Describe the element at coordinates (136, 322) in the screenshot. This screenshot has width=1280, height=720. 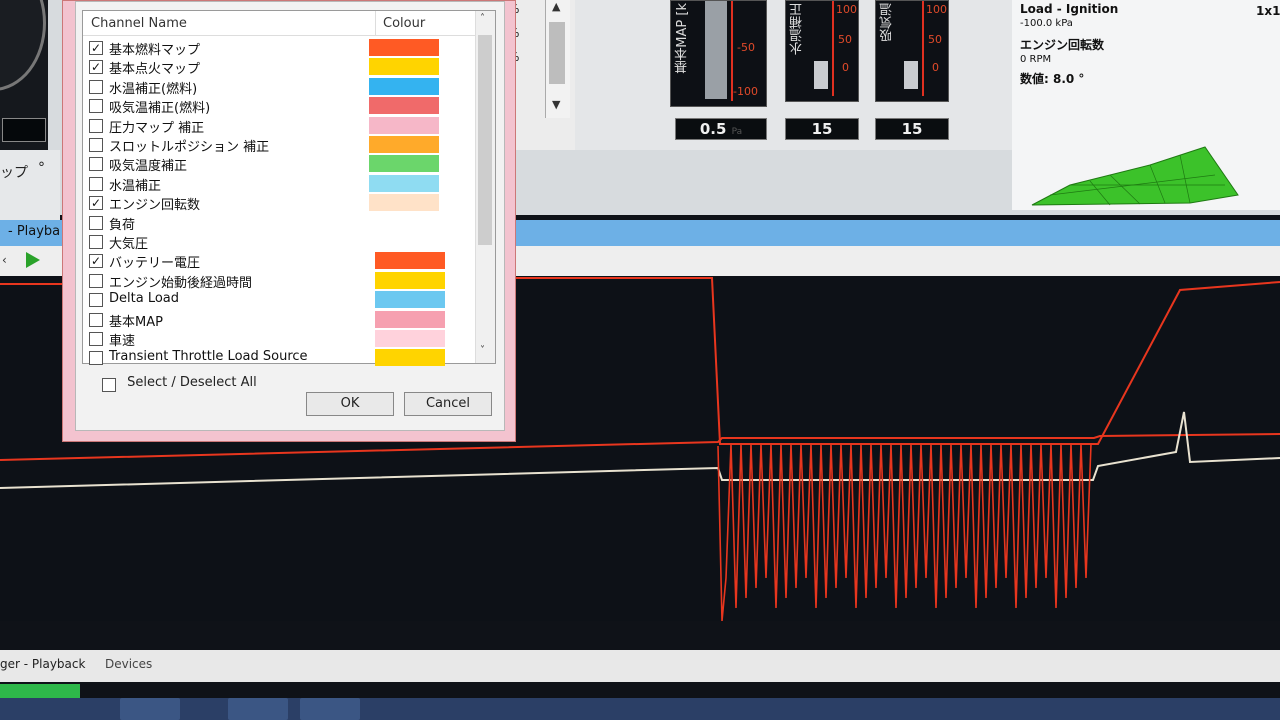
I see `channel-label: 基本MAP` at that location.